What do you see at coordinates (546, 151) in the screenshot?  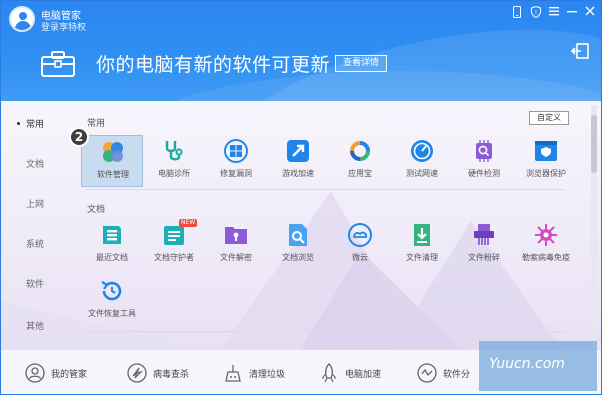 I see `browser-protect-icon` at bounding box center [546, 151].